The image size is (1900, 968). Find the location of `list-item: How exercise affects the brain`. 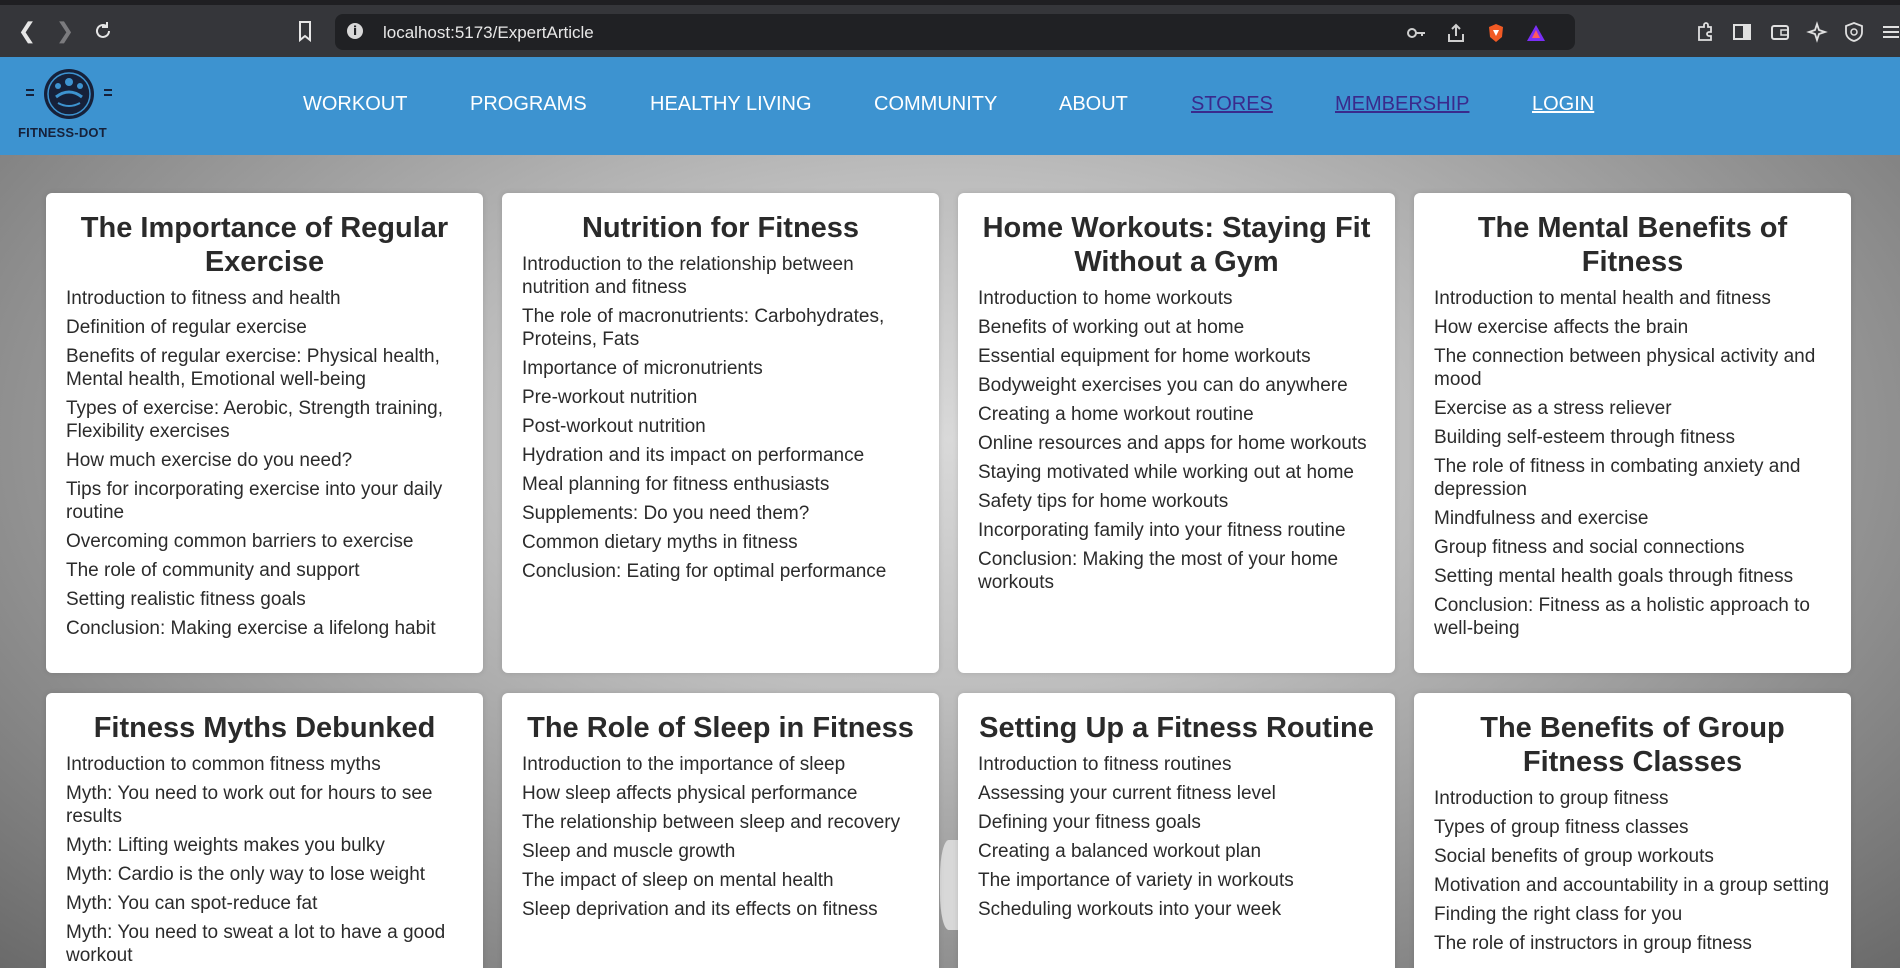

list-item: How exercise affects the brain is located at coordinates (1561, 327).